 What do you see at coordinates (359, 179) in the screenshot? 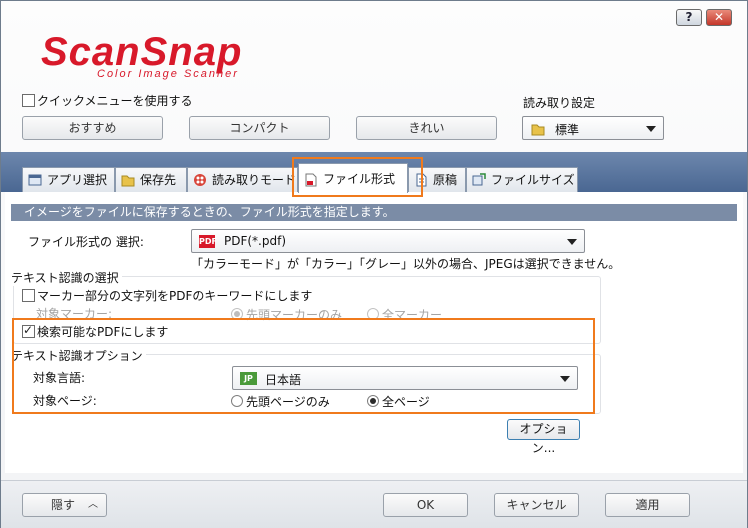
I see `tab-label: ファイル形式` at bounding box center [359, 179].